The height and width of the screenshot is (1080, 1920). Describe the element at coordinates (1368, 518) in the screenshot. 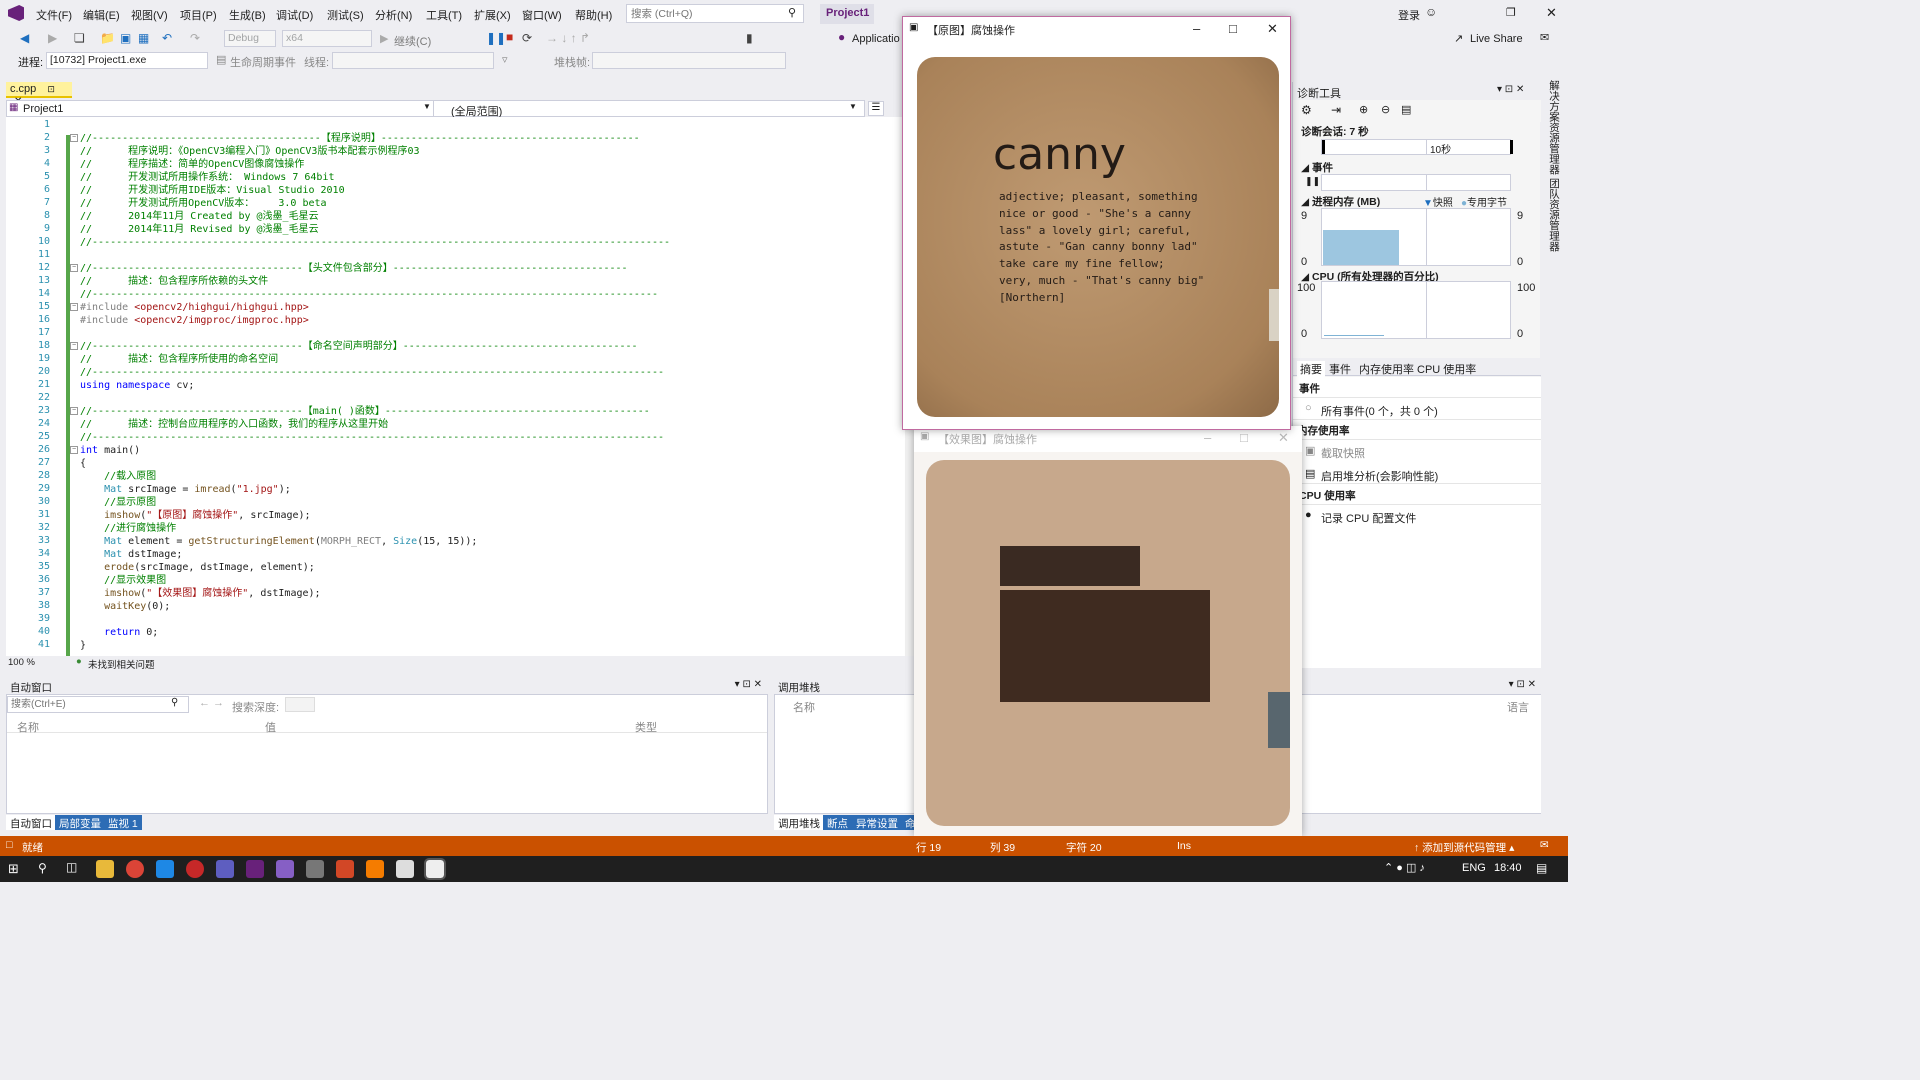

I see `record-cpu-button: 记录 CPU 配置文件` at that location.